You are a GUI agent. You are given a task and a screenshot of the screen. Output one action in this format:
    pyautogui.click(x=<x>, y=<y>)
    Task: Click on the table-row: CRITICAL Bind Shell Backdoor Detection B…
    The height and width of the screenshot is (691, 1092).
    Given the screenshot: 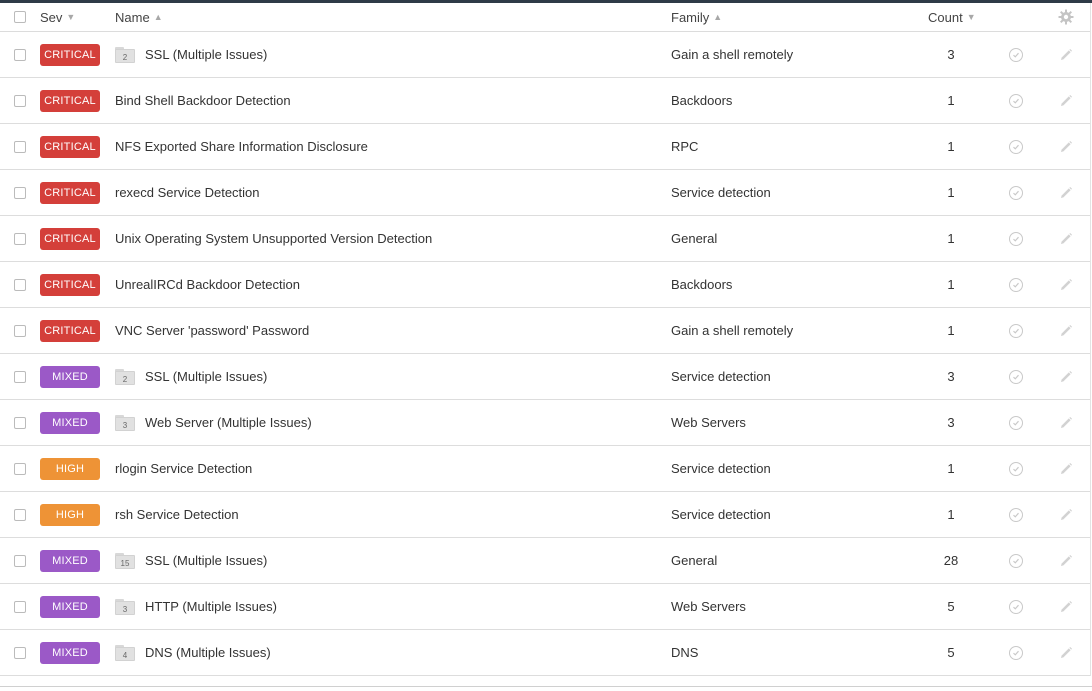 What is the action you would take?
    pyautogui.click(x=545, y=101)
    